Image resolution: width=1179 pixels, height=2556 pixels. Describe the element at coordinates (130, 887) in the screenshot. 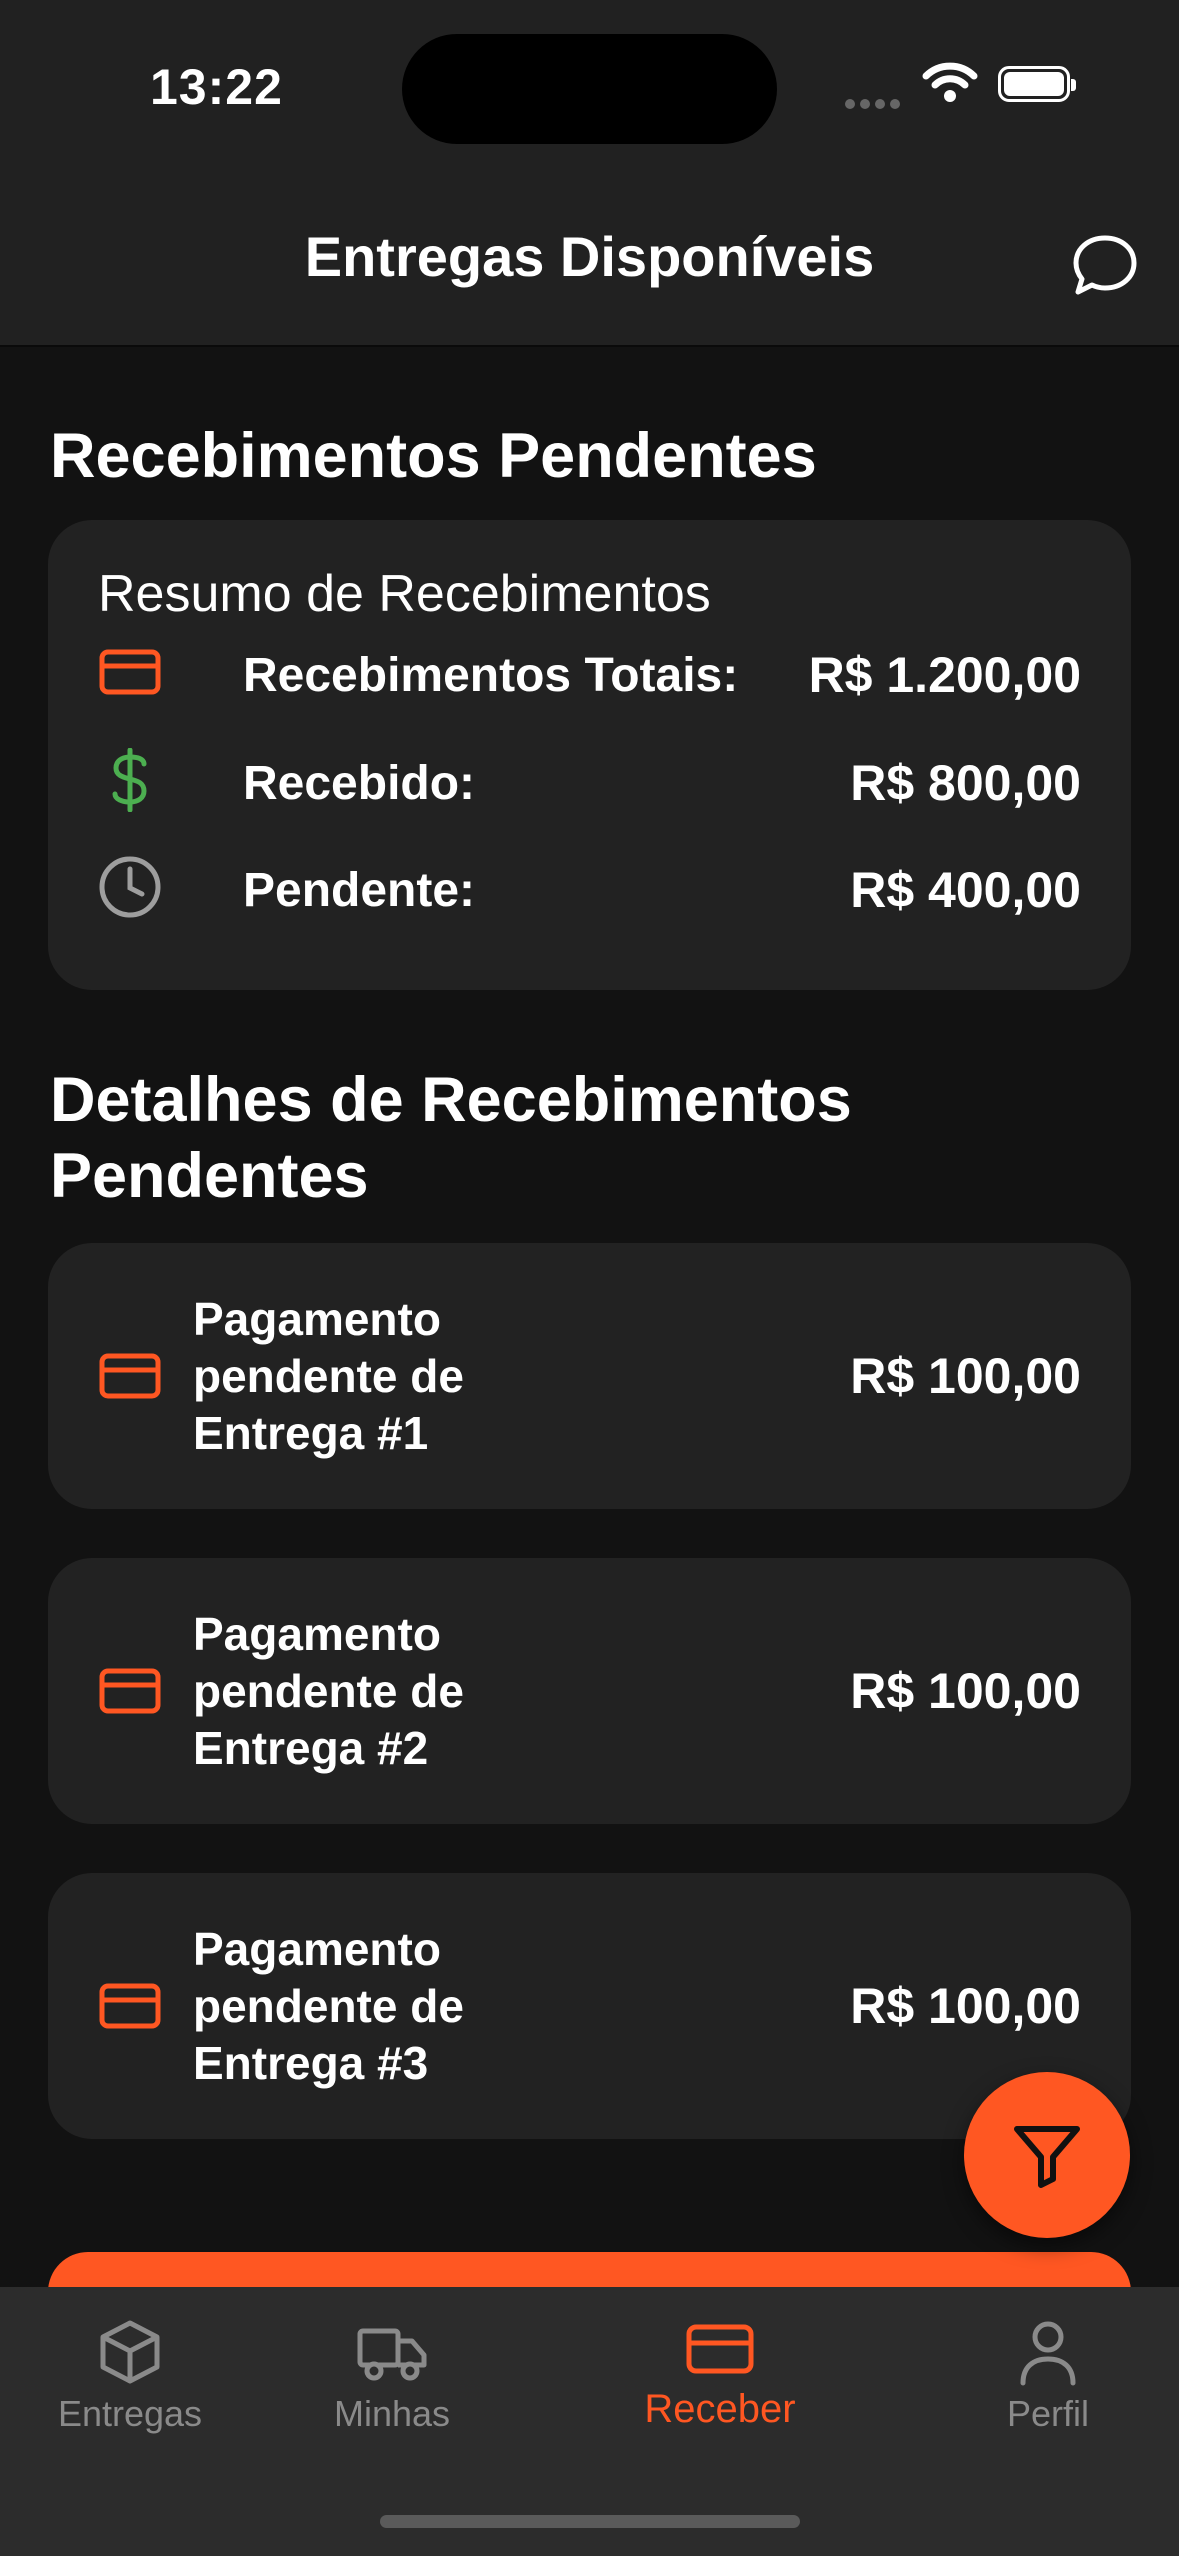

I see `clock-icon` at that location.